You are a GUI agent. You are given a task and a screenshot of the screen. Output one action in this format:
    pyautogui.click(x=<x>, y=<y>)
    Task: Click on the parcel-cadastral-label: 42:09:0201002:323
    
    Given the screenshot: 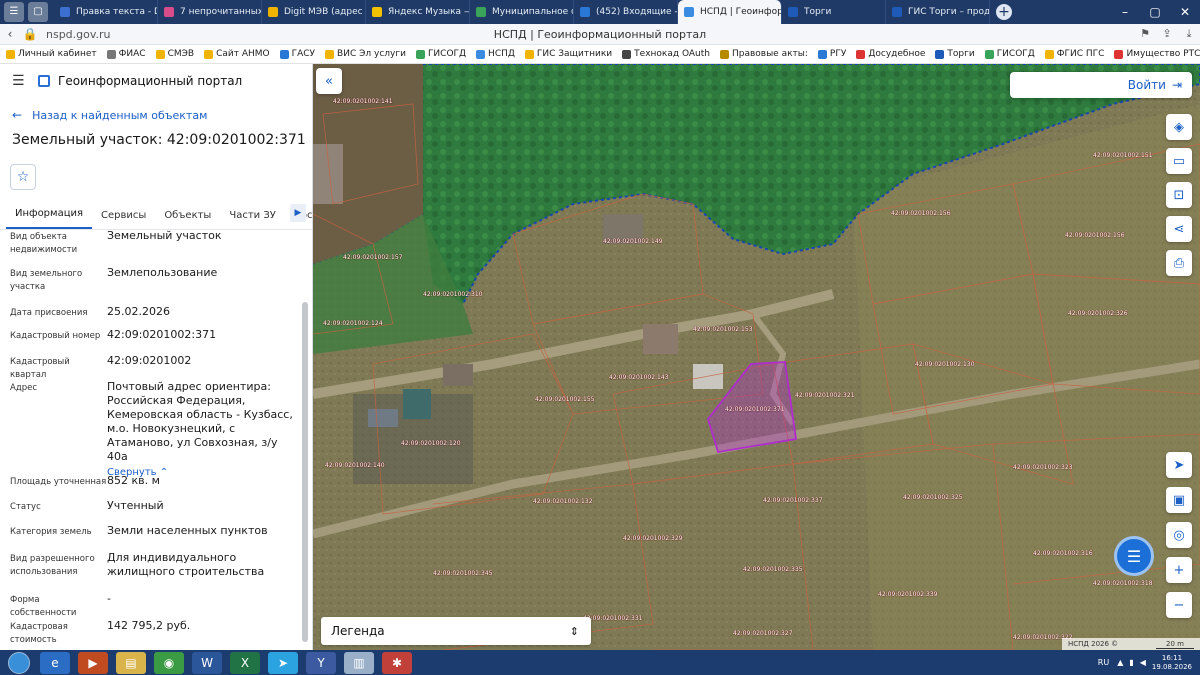 What is the action you would take?
    pyautogui.click(x=1043, y=467)
    